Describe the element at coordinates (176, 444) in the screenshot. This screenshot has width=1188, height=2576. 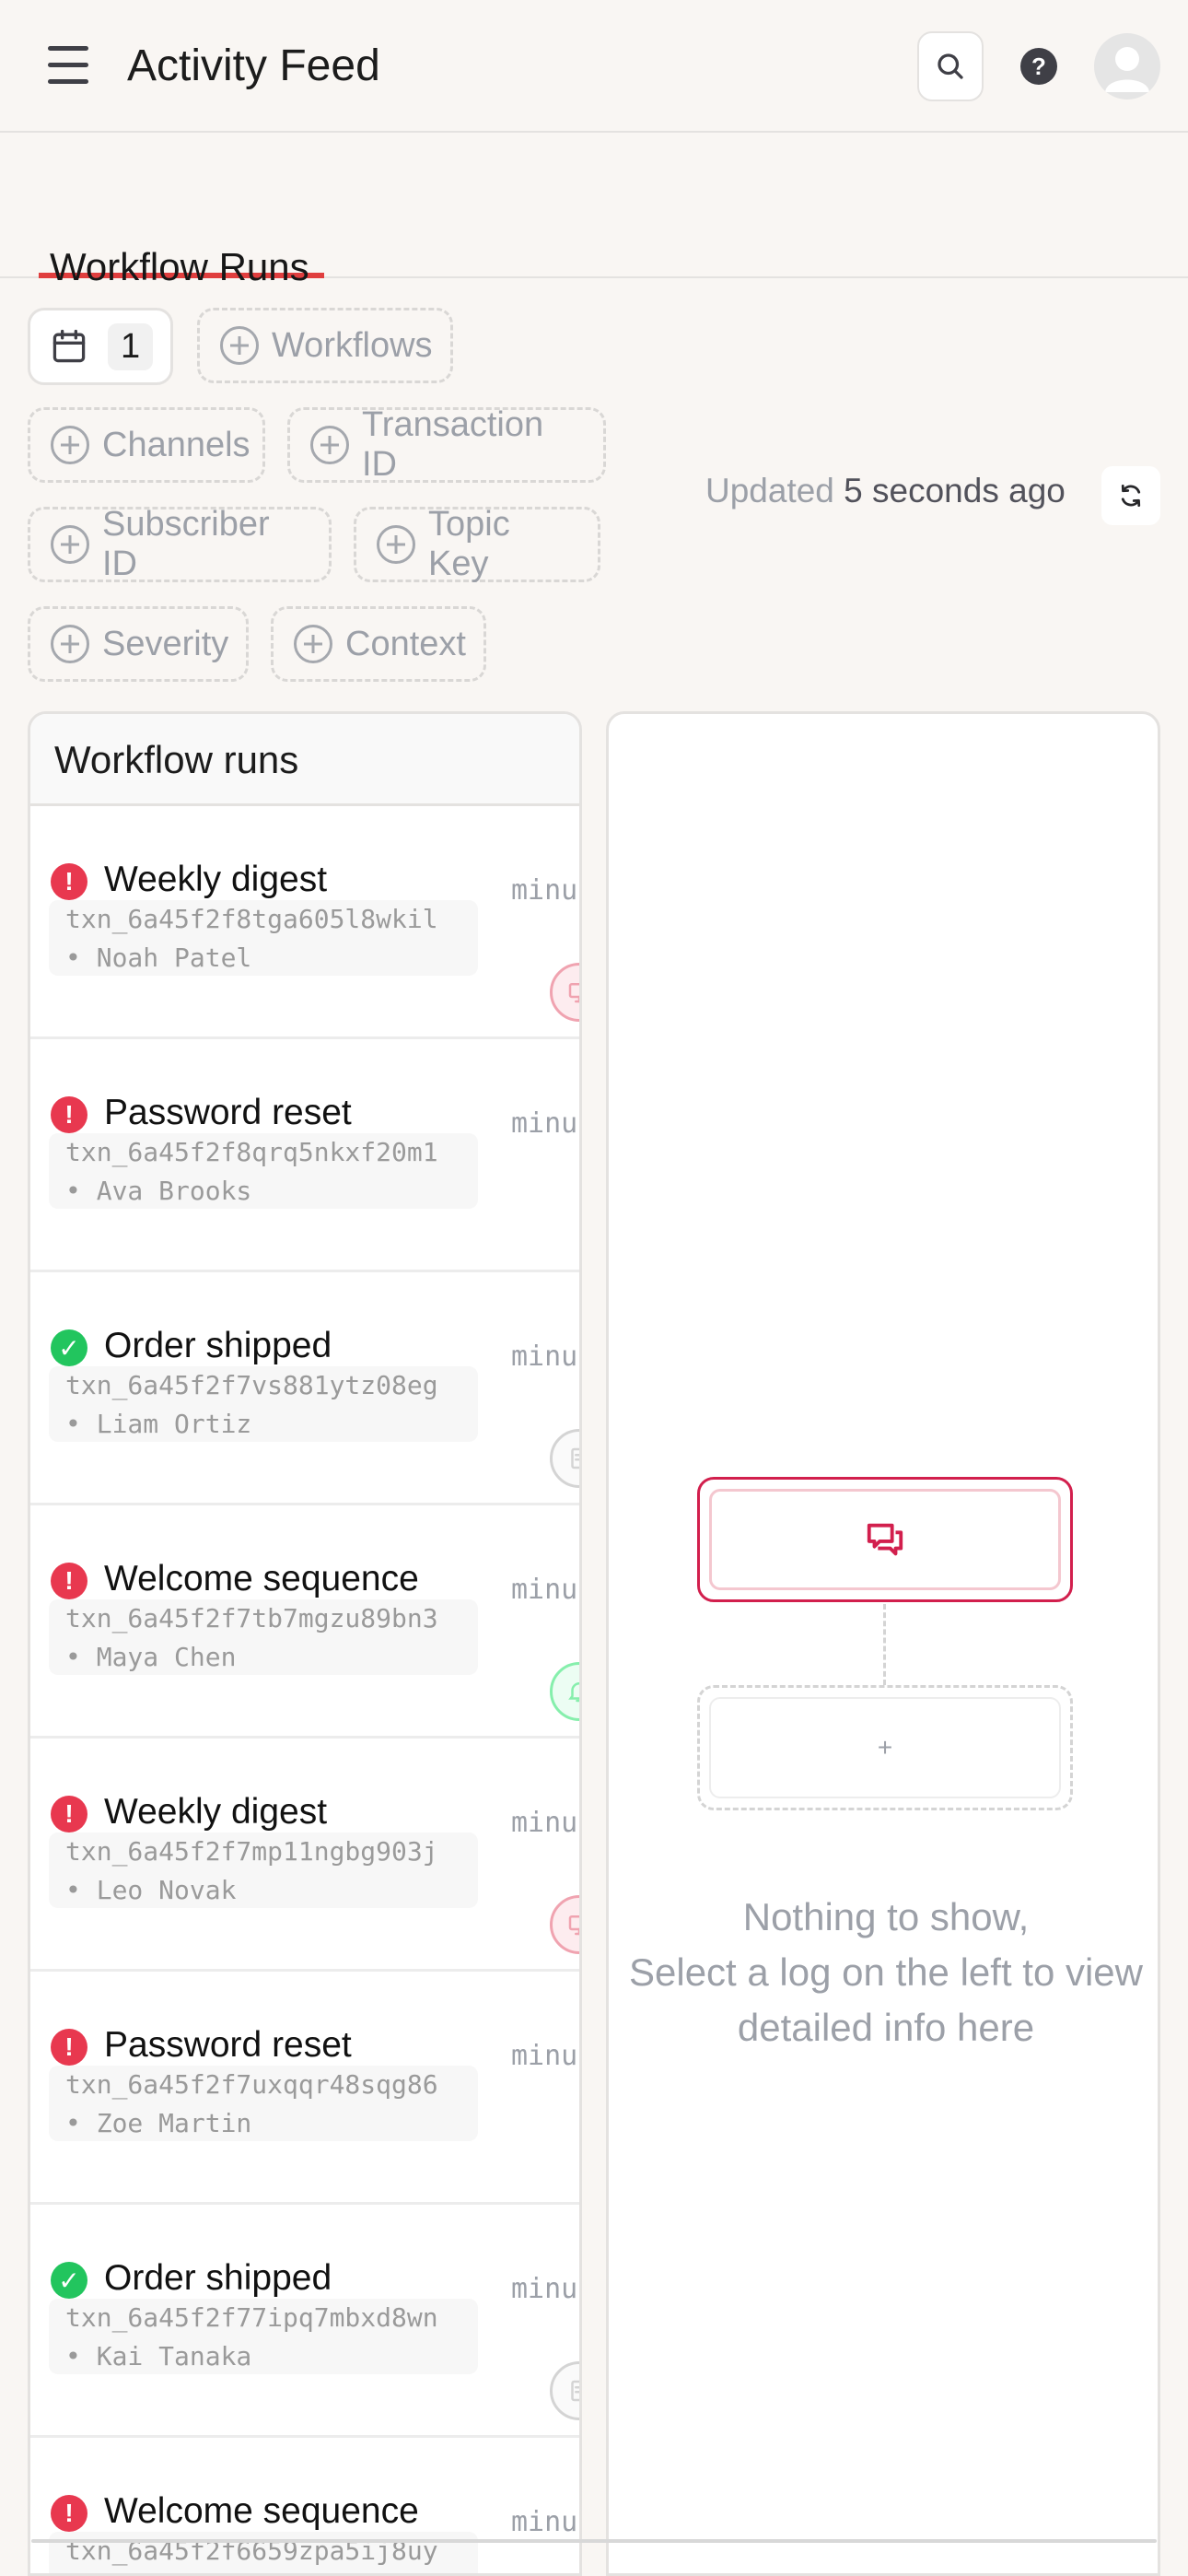
I see `filter-chip-label: Channels` at that location.